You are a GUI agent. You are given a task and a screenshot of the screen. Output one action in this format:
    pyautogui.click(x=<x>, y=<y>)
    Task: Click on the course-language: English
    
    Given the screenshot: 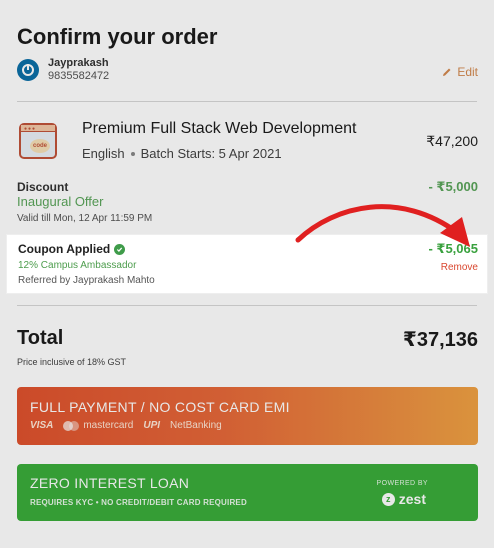 What is the action you would take?
    pyautogui.click(x=103, y=153)
    